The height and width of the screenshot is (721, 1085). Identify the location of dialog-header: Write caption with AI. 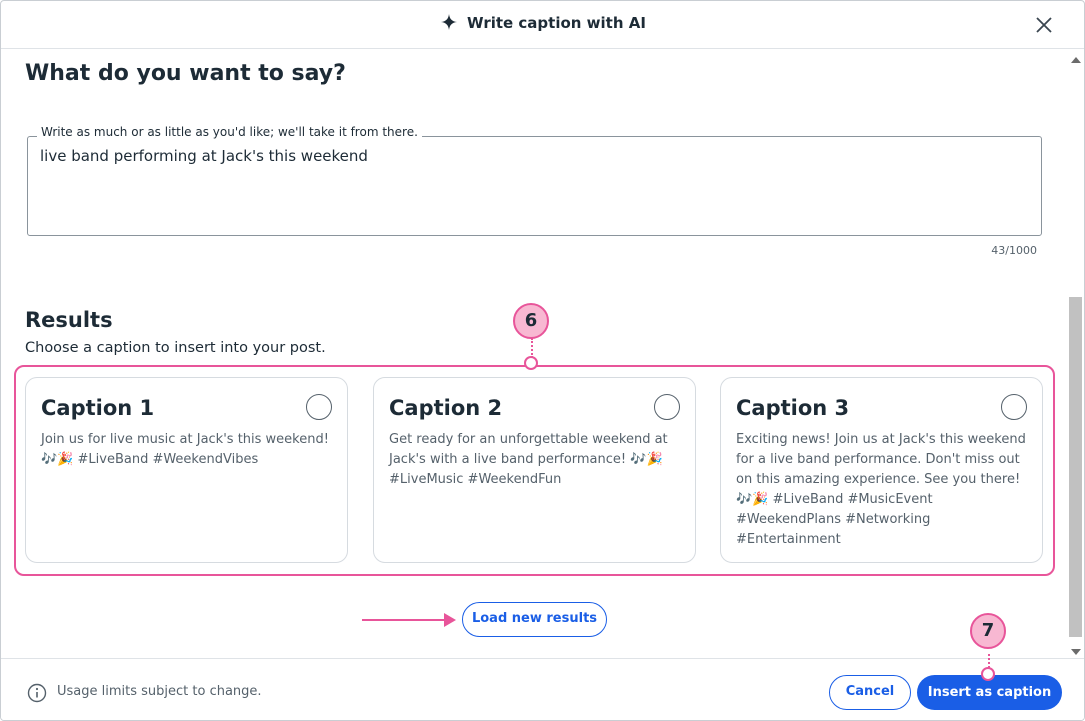
(542, 25).